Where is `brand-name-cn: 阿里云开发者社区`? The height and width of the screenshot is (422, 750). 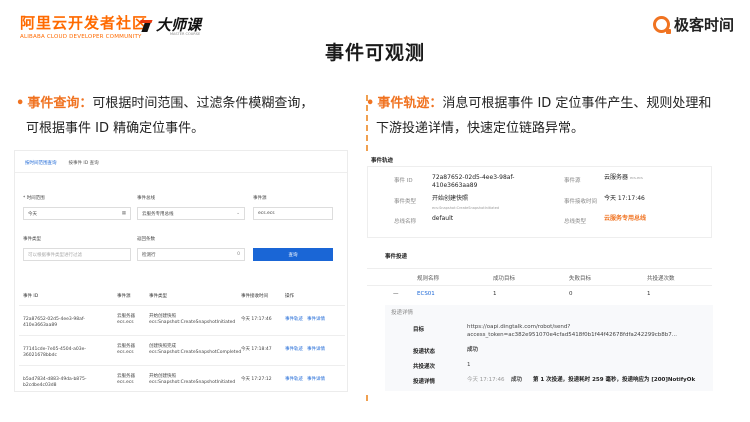
brand-name-cn: 阿里云开发者社区 is located at coordinates (84, 23).